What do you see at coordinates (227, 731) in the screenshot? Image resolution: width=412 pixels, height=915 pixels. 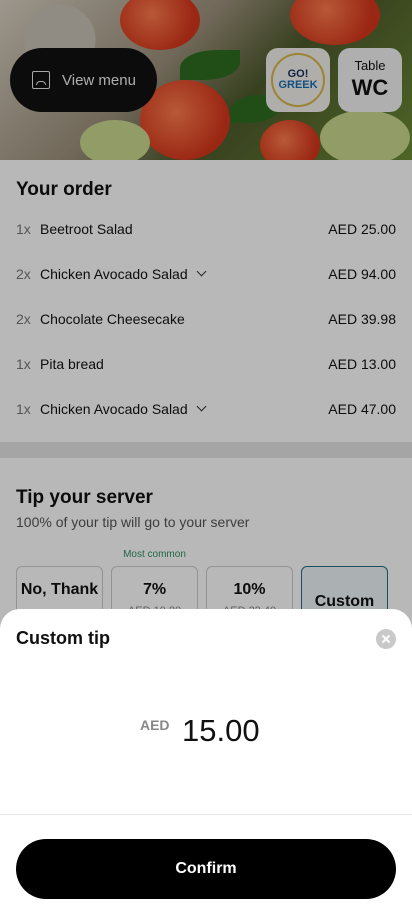 I see `custom-tip-input` at bounding box center [227, 731].